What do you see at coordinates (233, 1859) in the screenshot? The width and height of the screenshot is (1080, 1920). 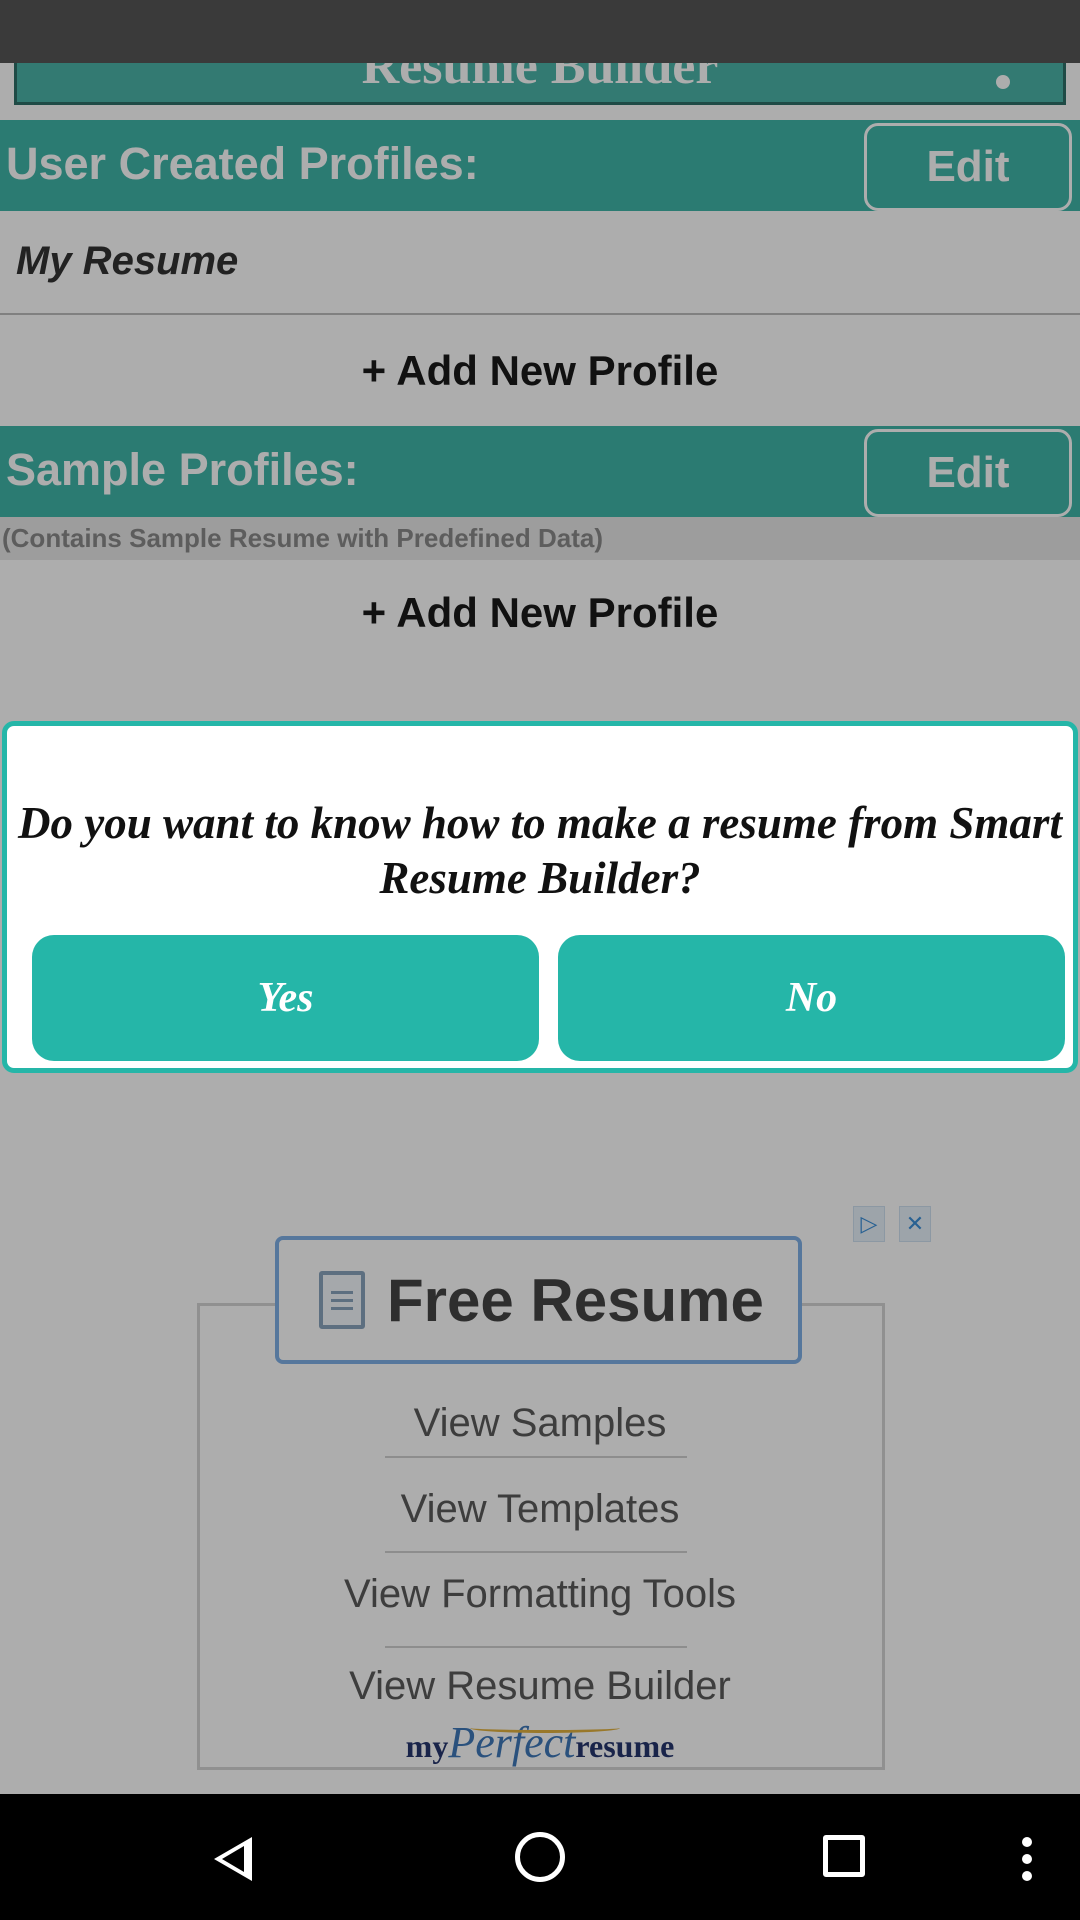 I see `back-icon` at bounding box center [233, 1859].